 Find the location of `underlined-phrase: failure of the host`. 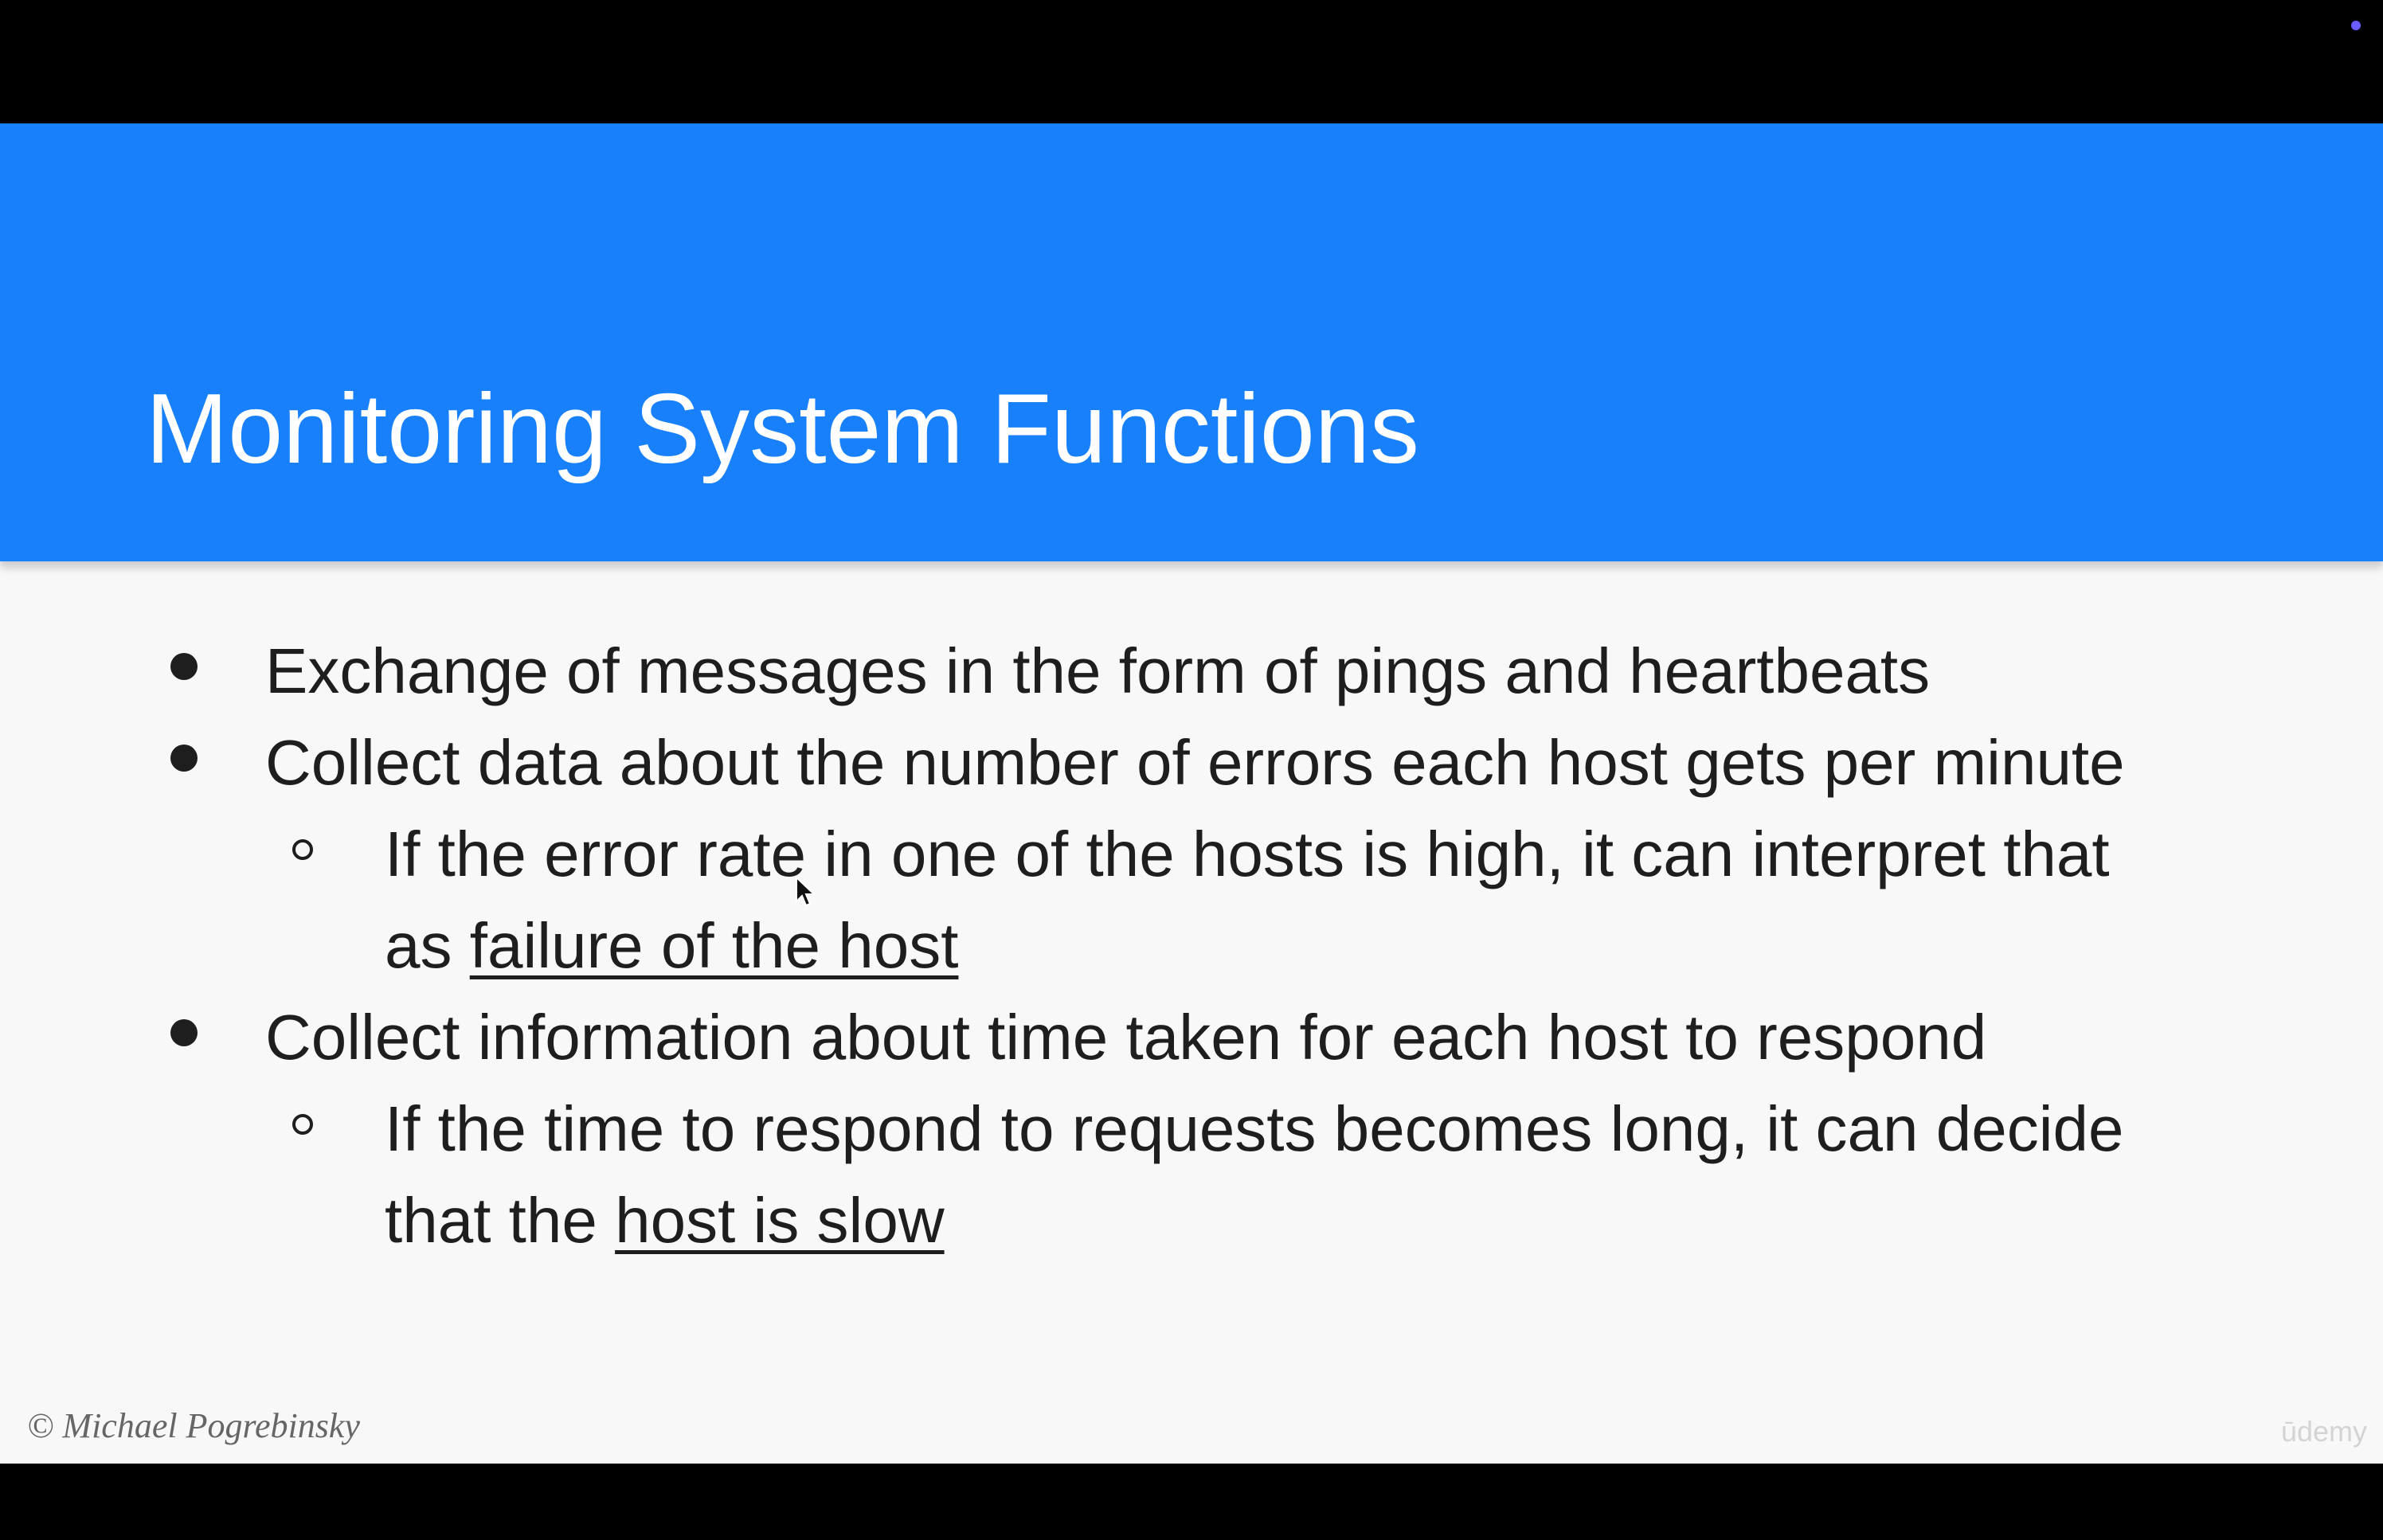

underlined-phrase: failure of the host is located at coordinates (714, 945).